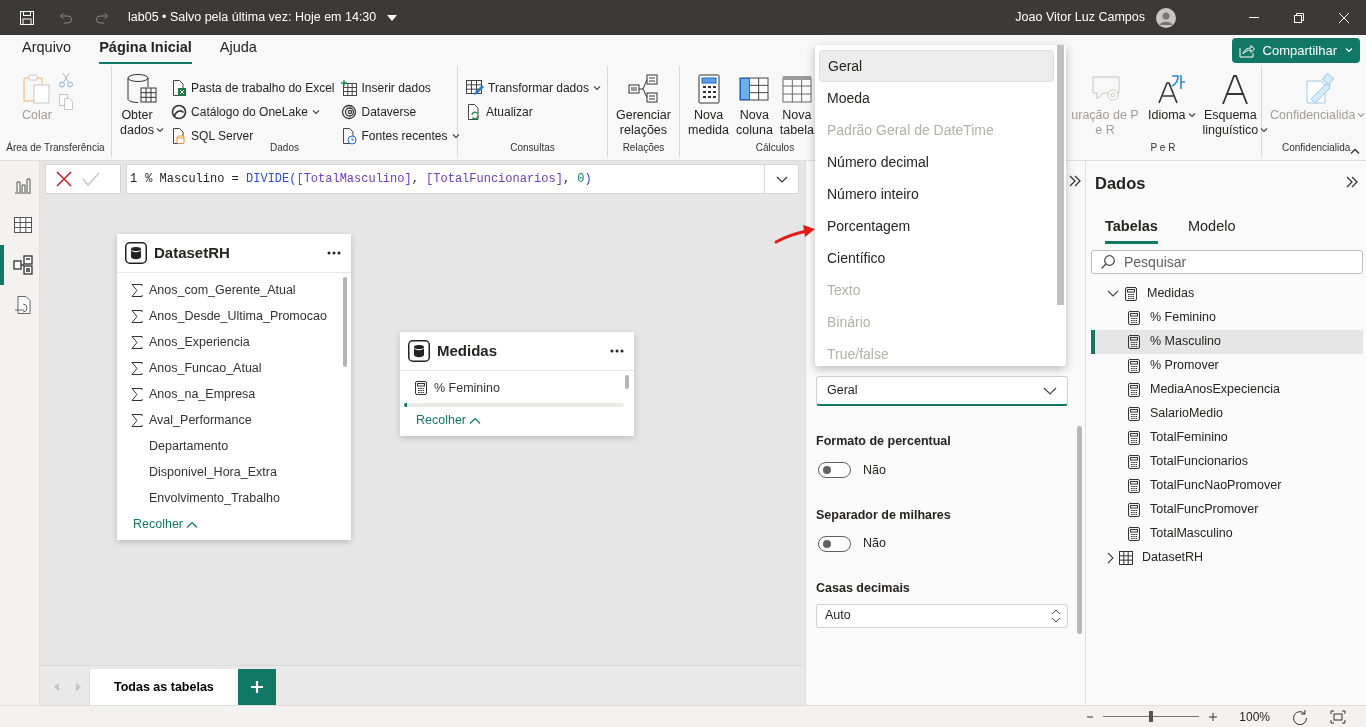 This screenshot has height=727, width=1366. Describe the element at coordinates (936, 162) in the screenshot. I see `menu-item: Número decimal` at that location.